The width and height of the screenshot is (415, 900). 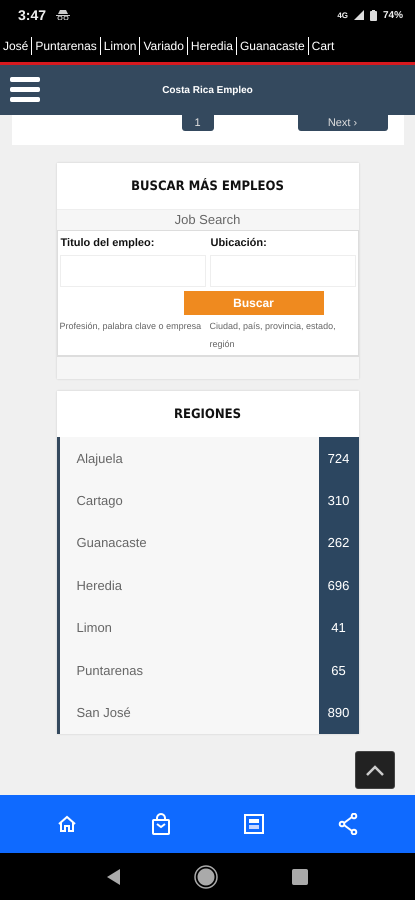 What do you see at coordinates (338, 458) in the screenshot?
I see `job-count: 724` at bounding box center [338, 458].